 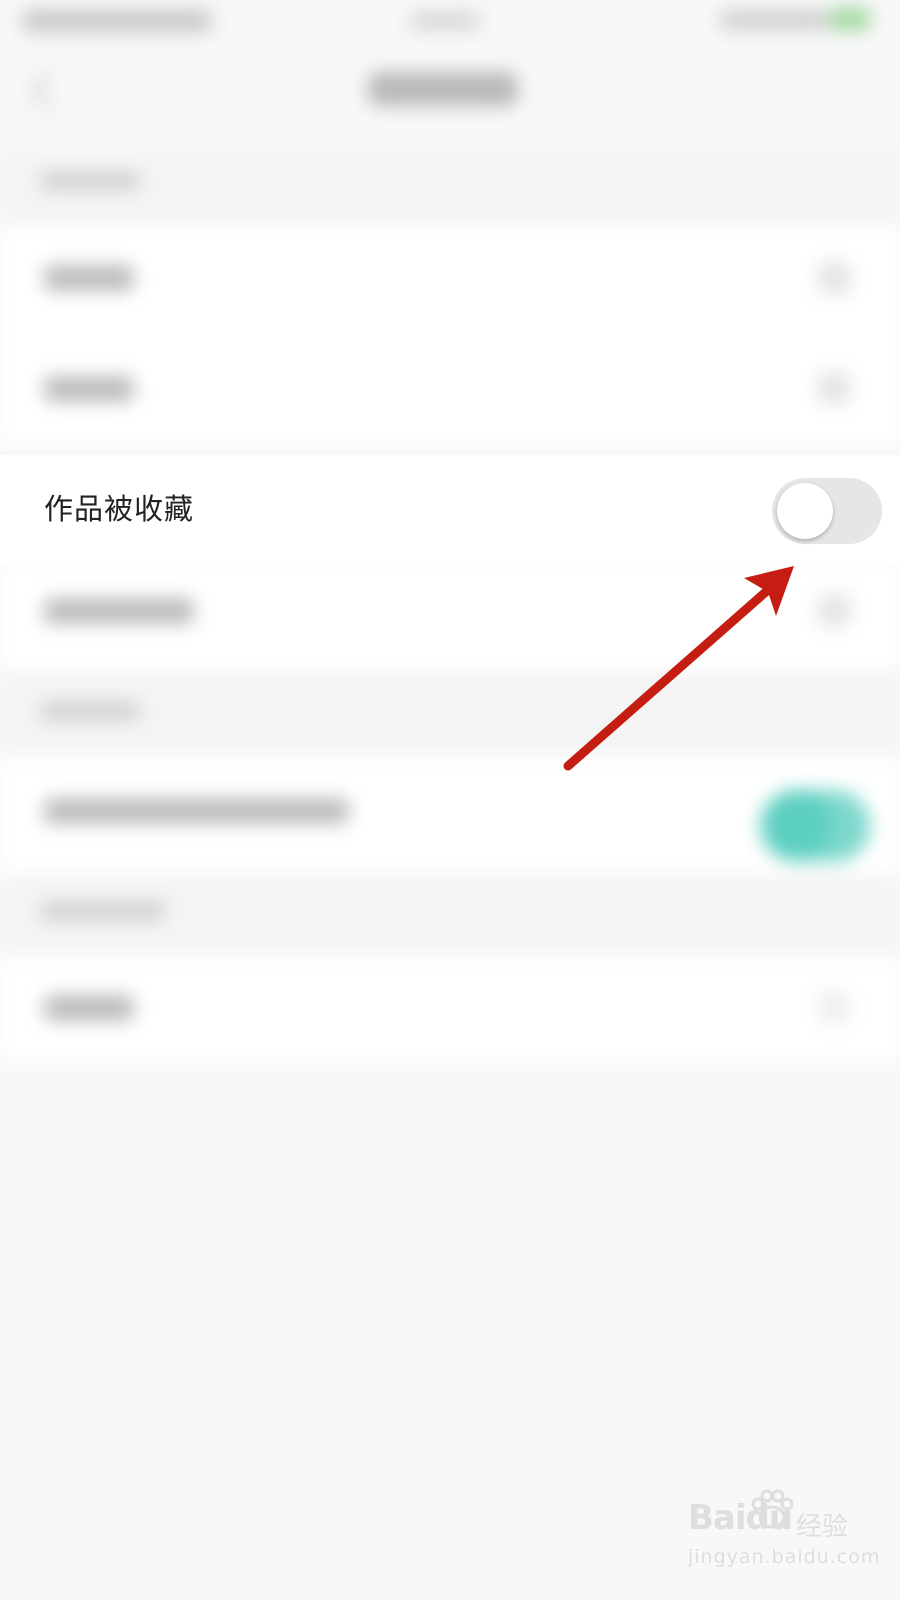 What do you see at coordinates (772, 1509) in the screenshot?
I see `paw-icon` at bounding box center [772, 1509].